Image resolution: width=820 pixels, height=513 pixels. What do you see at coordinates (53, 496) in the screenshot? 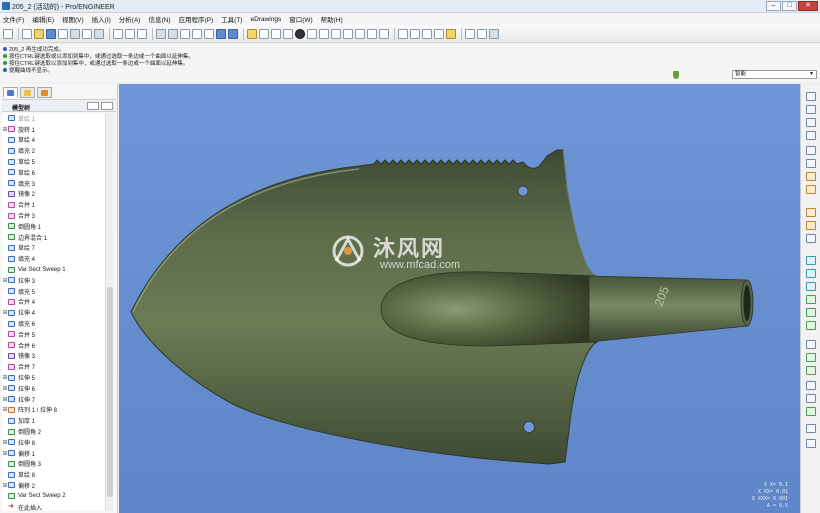
I see `model-tree-item: Var Sect Sweep 2` at bounding box center [53, 496].